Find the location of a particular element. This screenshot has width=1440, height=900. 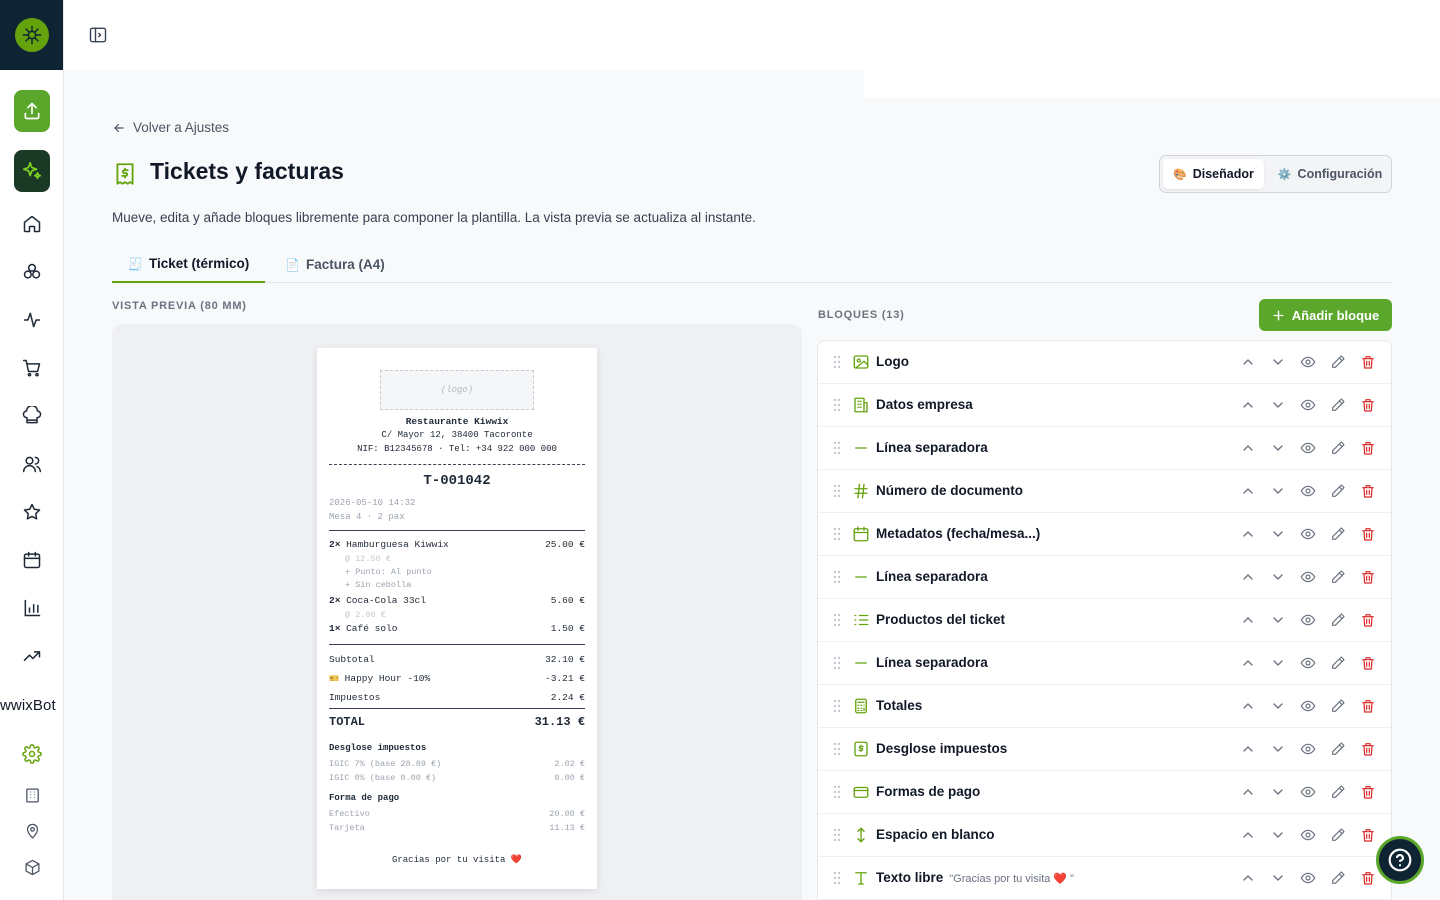

tab-invoice: 📄 Factura (A4) is located at coordinates (335, 264).